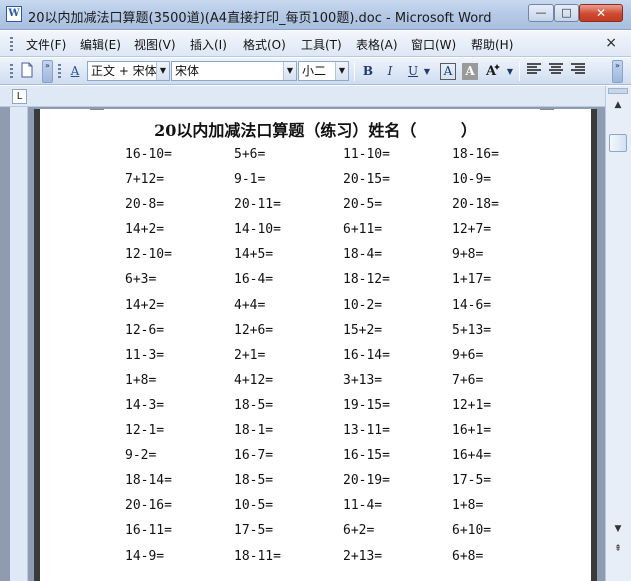 The image size is (631, 581). Describe the element at coordinates (534, 71) in the screenshot. I see `align-left-icon` at that location.